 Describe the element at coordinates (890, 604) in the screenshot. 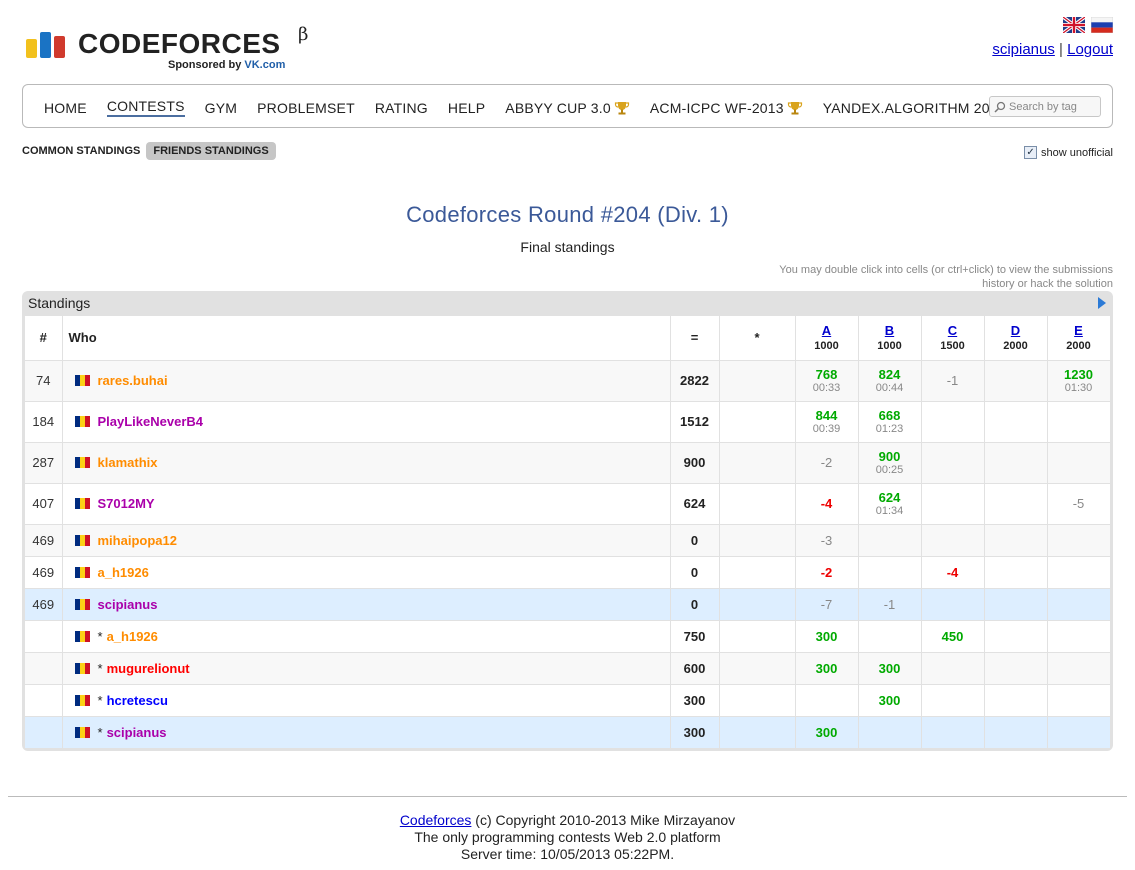

I see `problem-b-cell: -1` at that location.